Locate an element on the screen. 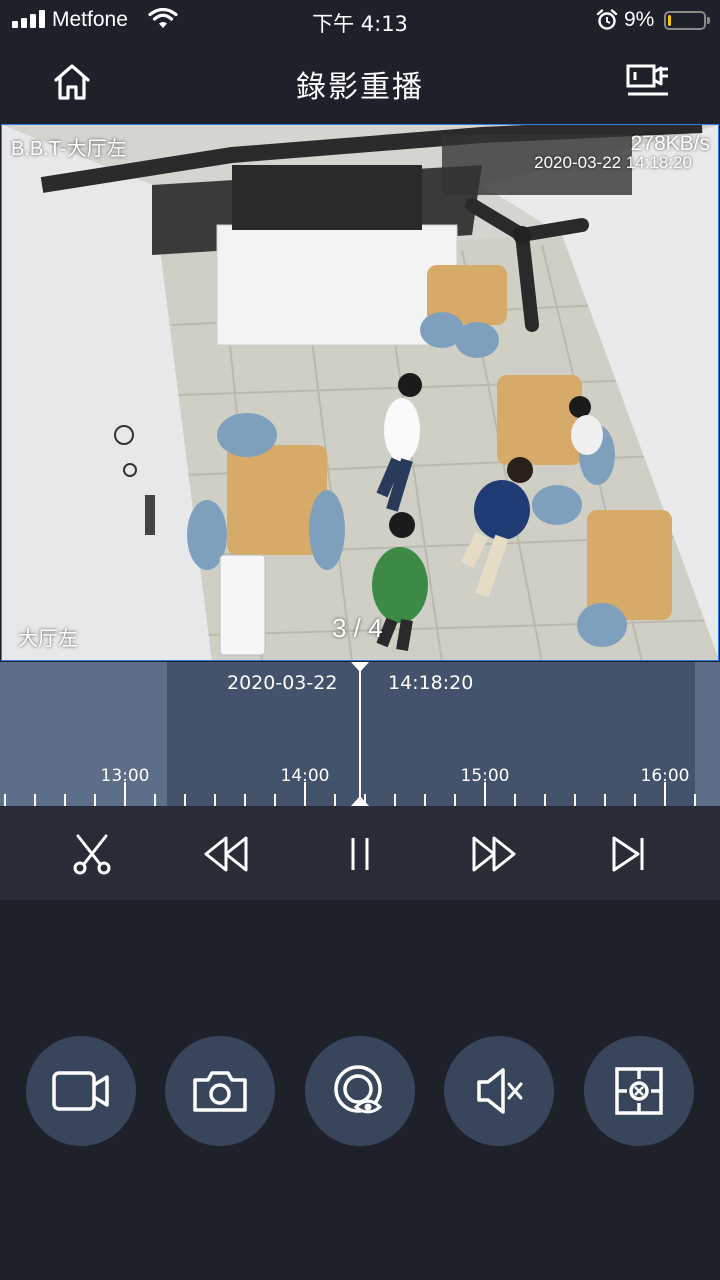 The image size is (720, 1280). fullscreen-button is located at coordinates (639, 1091).